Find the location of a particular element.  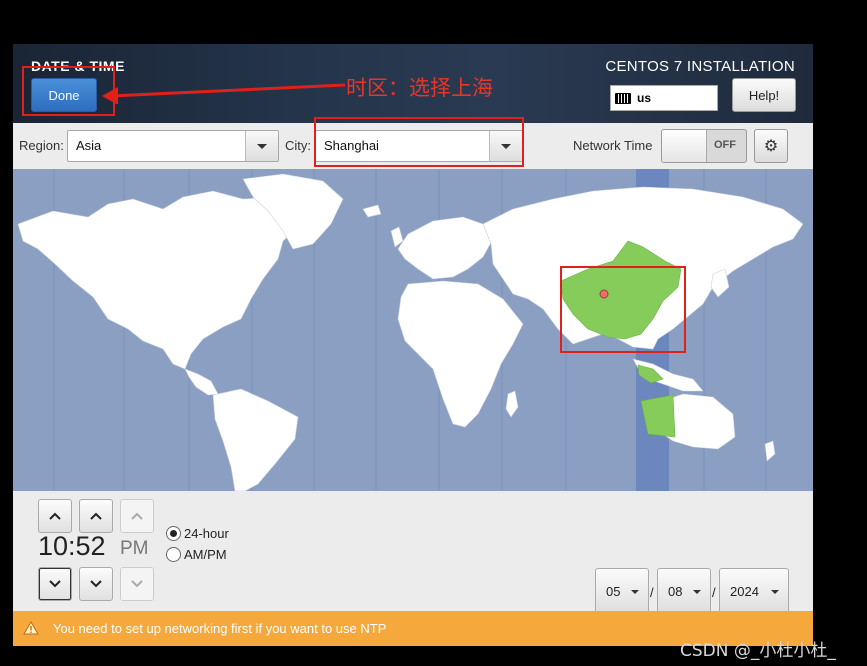

switch-state: OFF is located at coordinates (725, 145).